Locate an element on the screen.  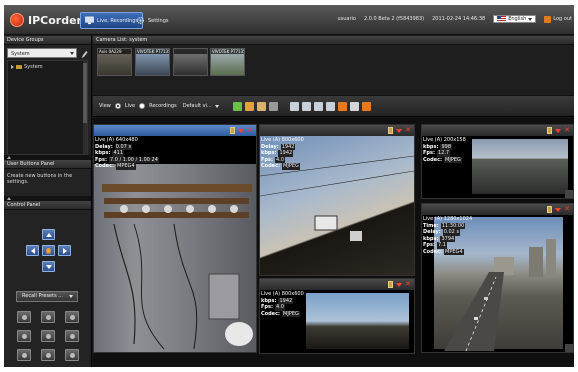
arrow-right-icon is located at coordinates (64, 250).